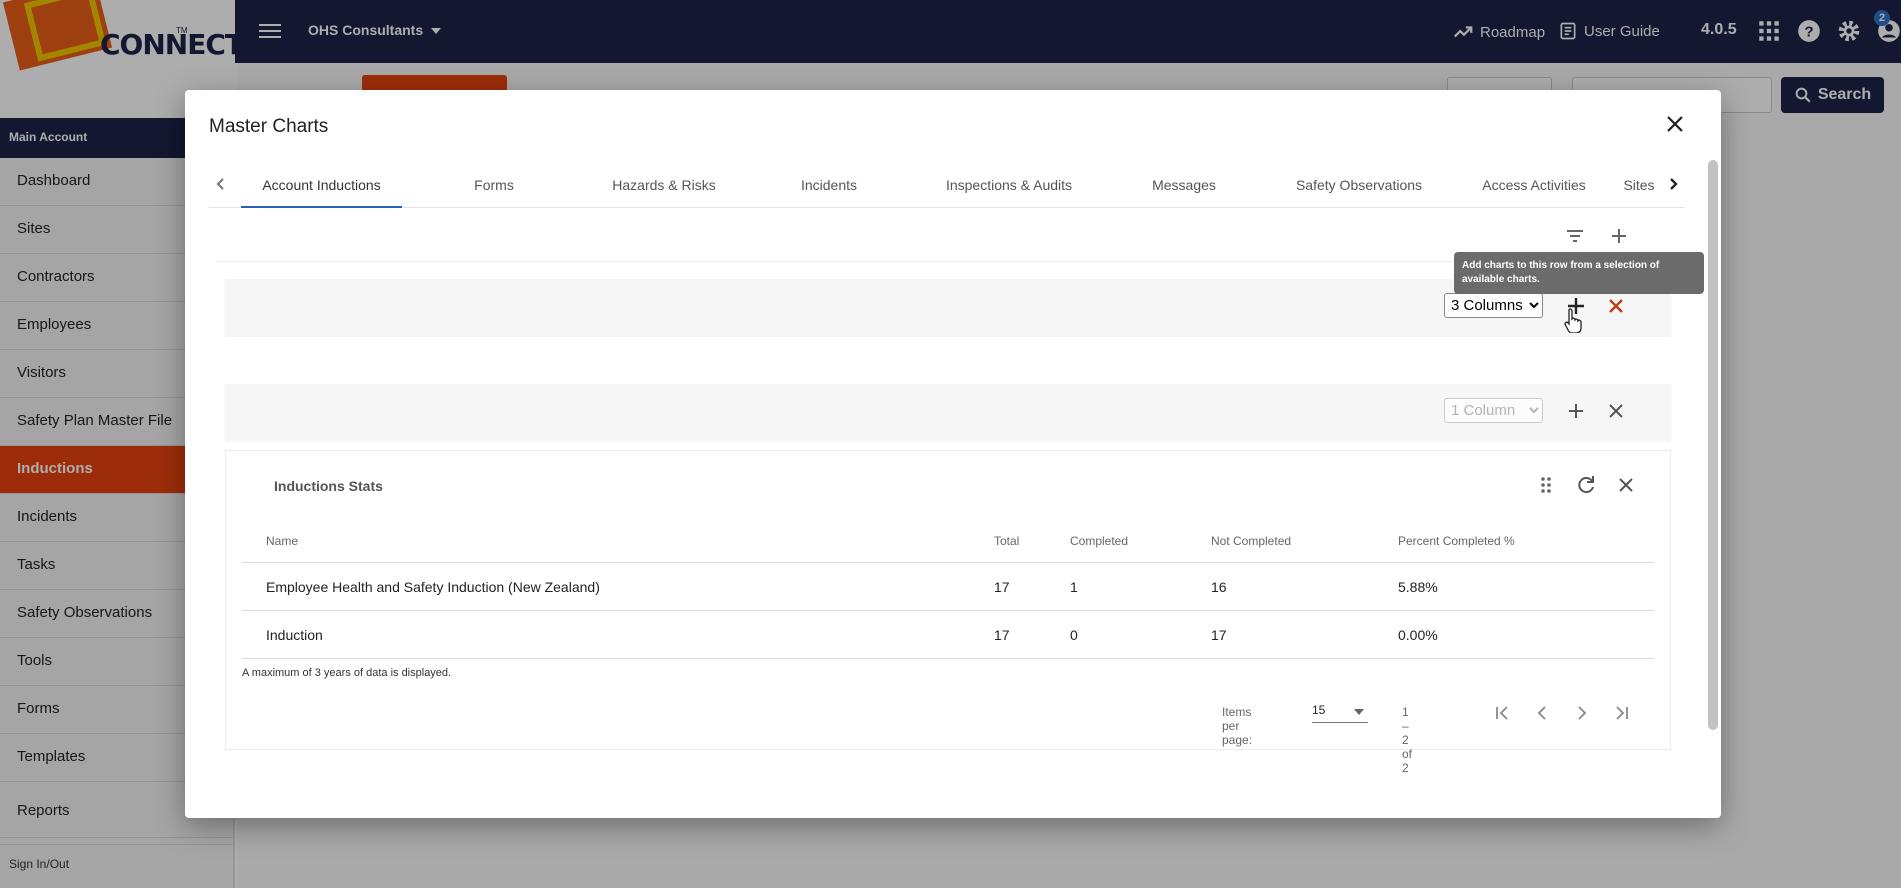  Describe the element at coordinates (1576, 411) in the screenshot. I see `add-chart-icon` at that location.